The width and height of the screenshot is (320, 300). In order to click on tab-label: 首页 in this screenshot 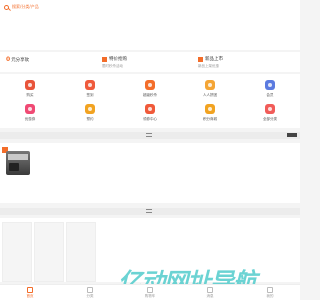, I will do `click(30, 296)`.